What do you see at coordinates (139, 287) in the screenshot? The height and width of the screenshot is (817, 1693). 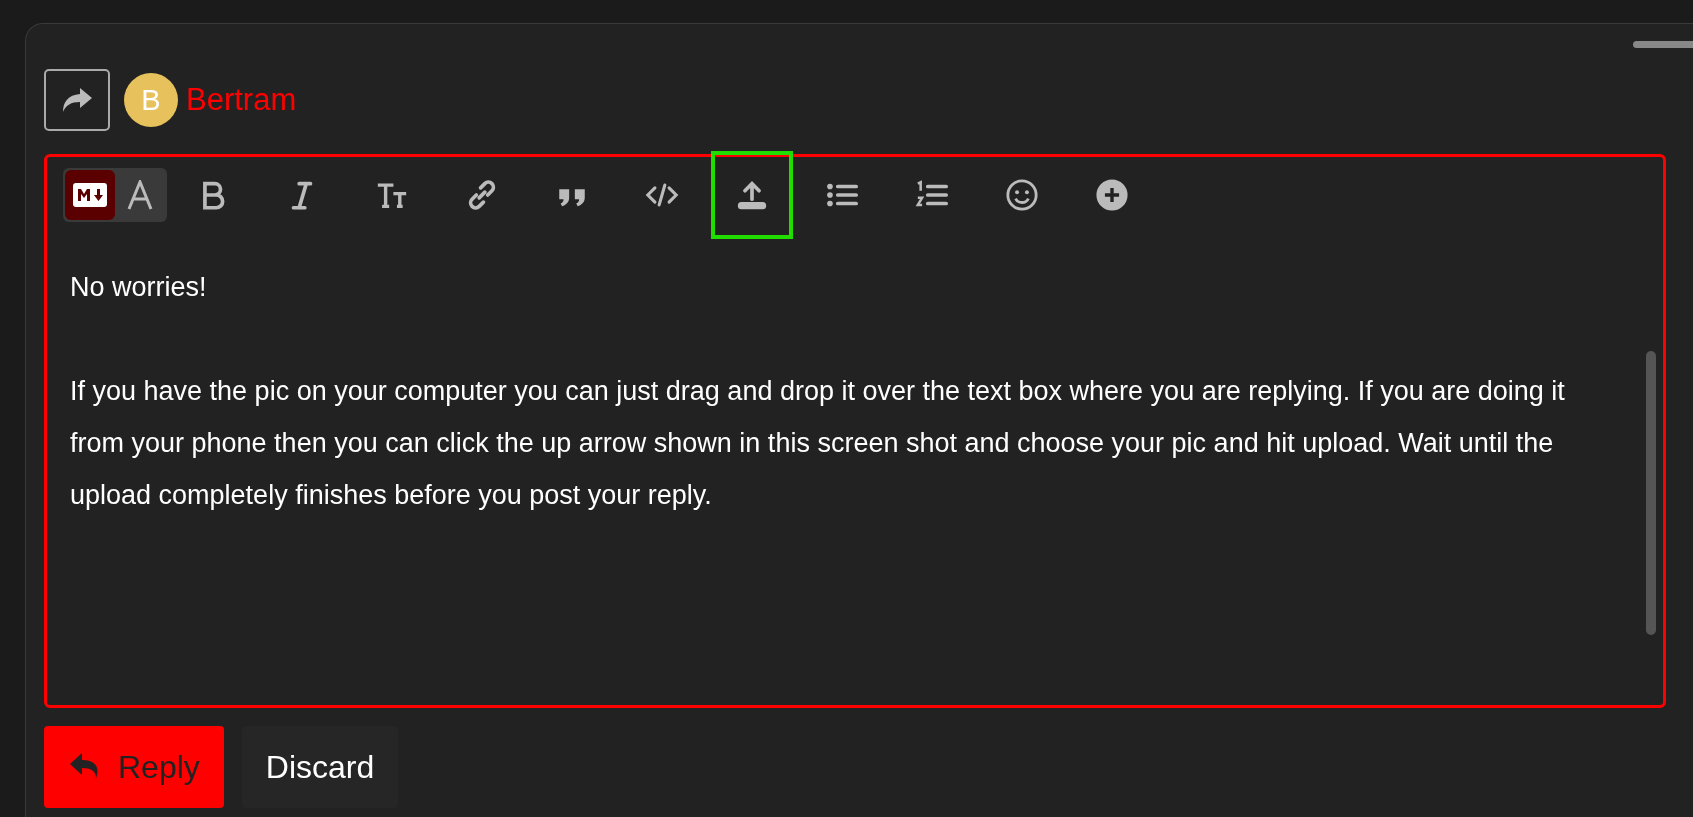 I see `message-paragraph: No worries!` at bounding box center [139, 287].